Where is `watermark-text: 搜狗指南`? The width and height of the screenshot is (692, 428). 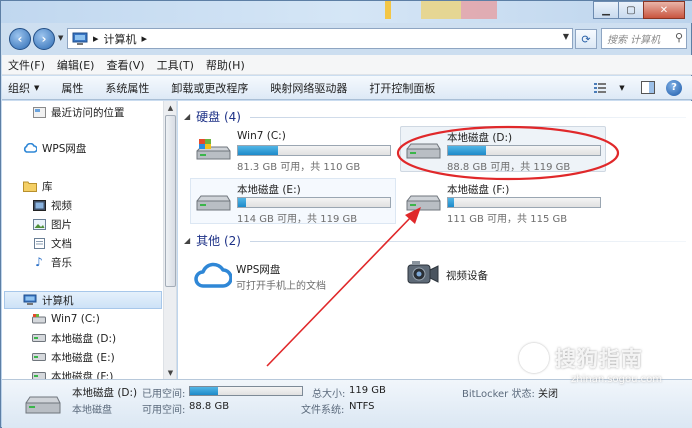 watermark-text: 搜狗指南 is located at coordinates (599, 359).